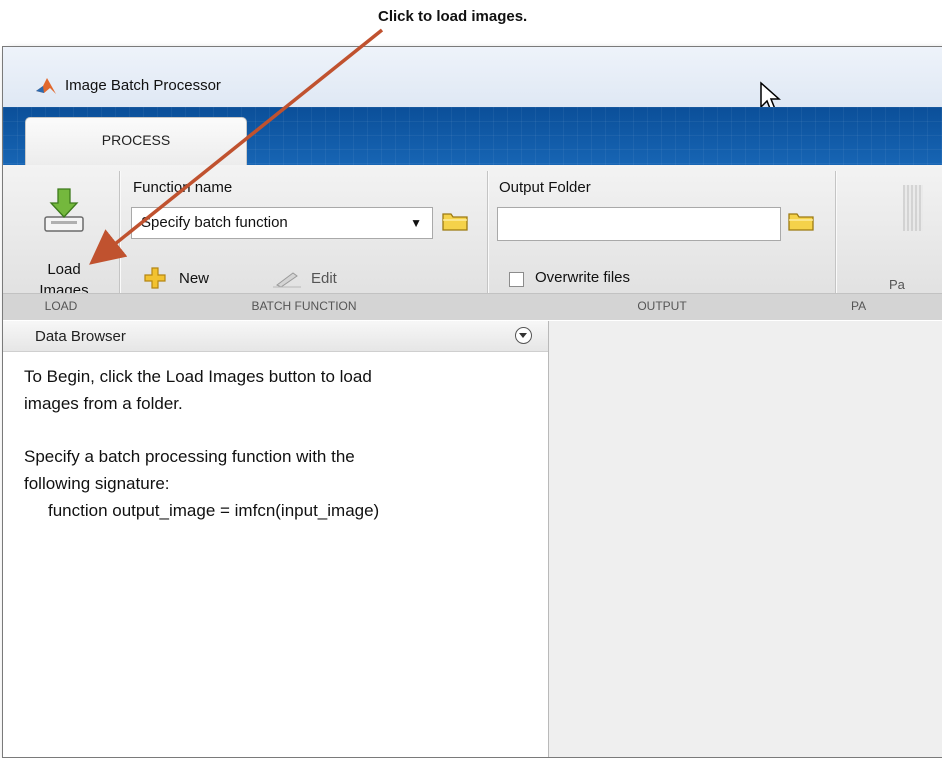 Image resolution: width=942 pixels, height=758 pixels. I want to click on checkbox-box, so click(516, 279).